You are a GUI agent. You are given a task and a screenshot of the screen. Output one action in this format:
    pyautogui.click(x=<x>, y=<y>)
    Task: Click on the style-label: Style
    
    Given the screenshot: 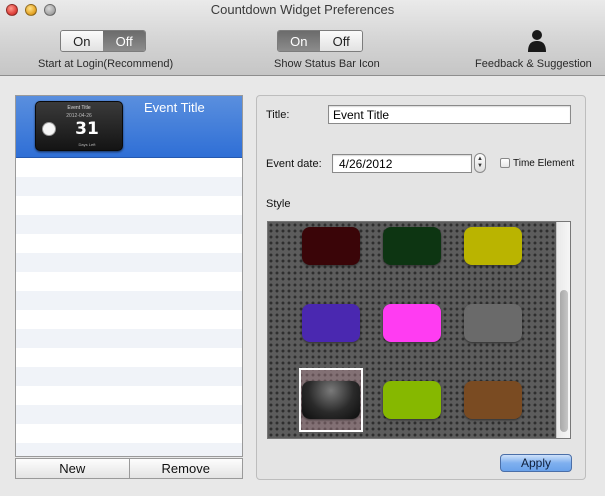 What is the action you would take?
    pyautogui.click(x=278, y=204)
    